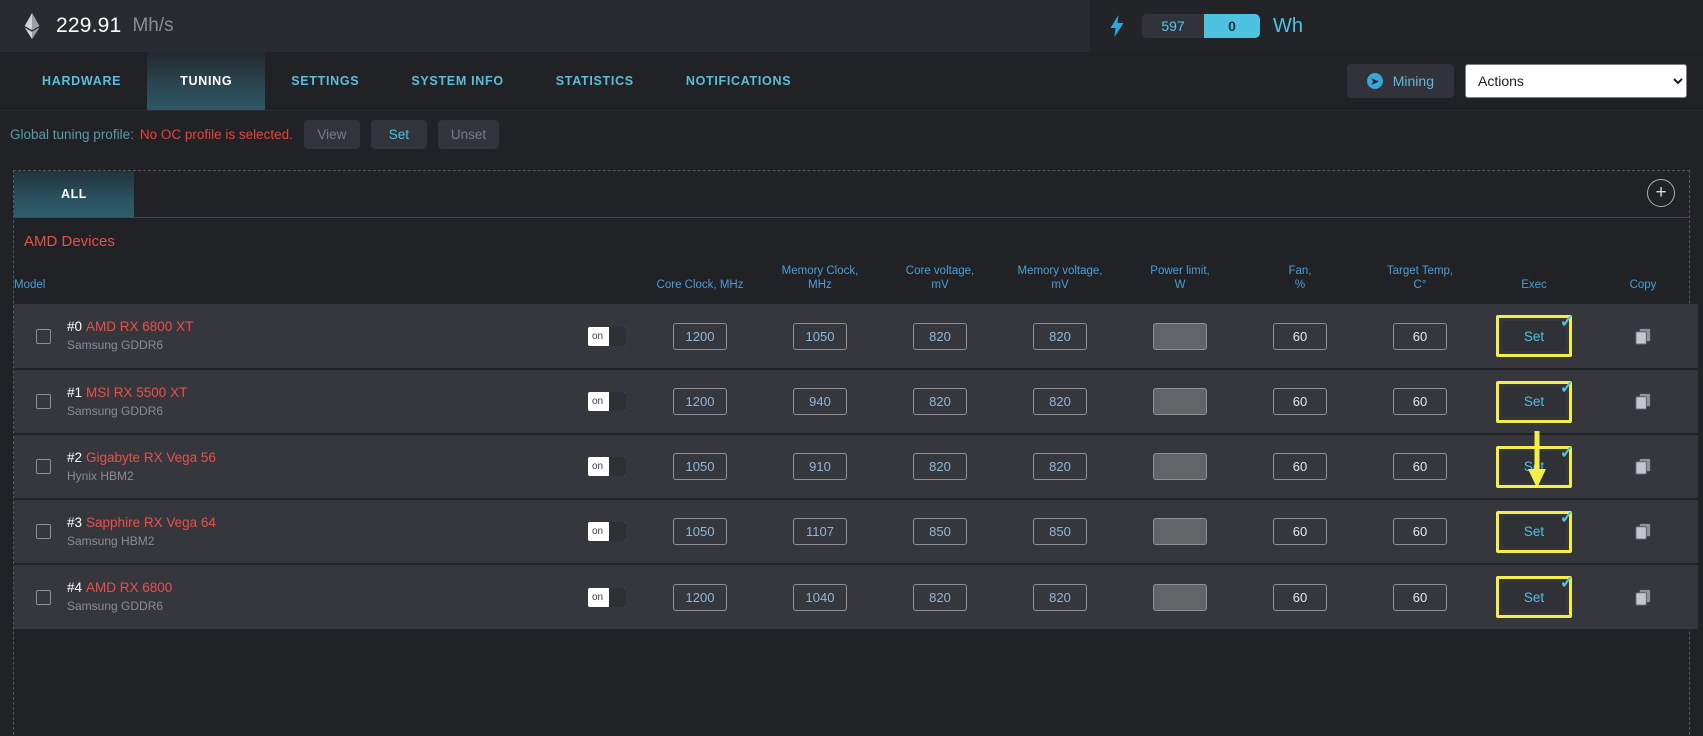 Image resolution: width=1703 pixels, height=736 pixels. What do you see at coordinates (1534, 285) in the screenshot?
I see `header-exec: Exec` at bounding box center [1534, 285].